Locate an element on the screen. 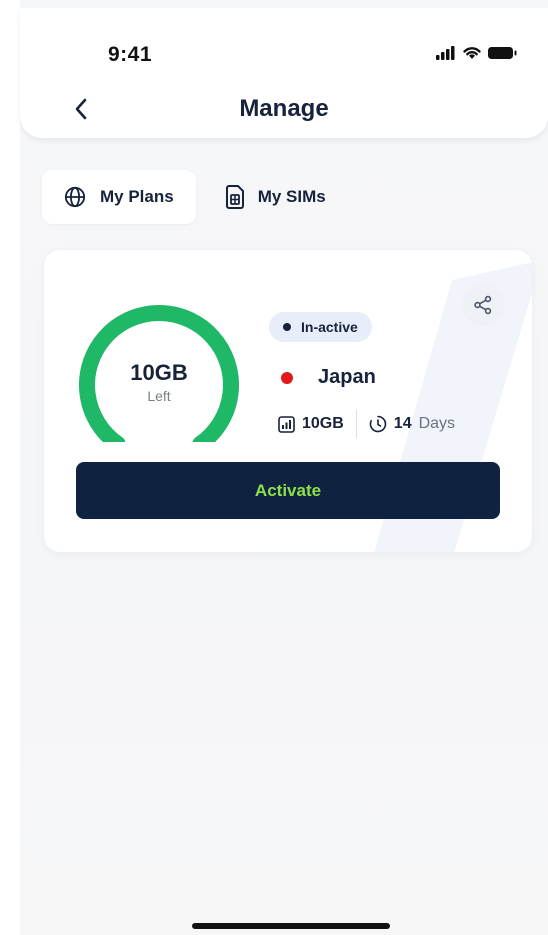 This screenshot has width=548, height=935. wifi-icon is located at coordinates (472, 53).